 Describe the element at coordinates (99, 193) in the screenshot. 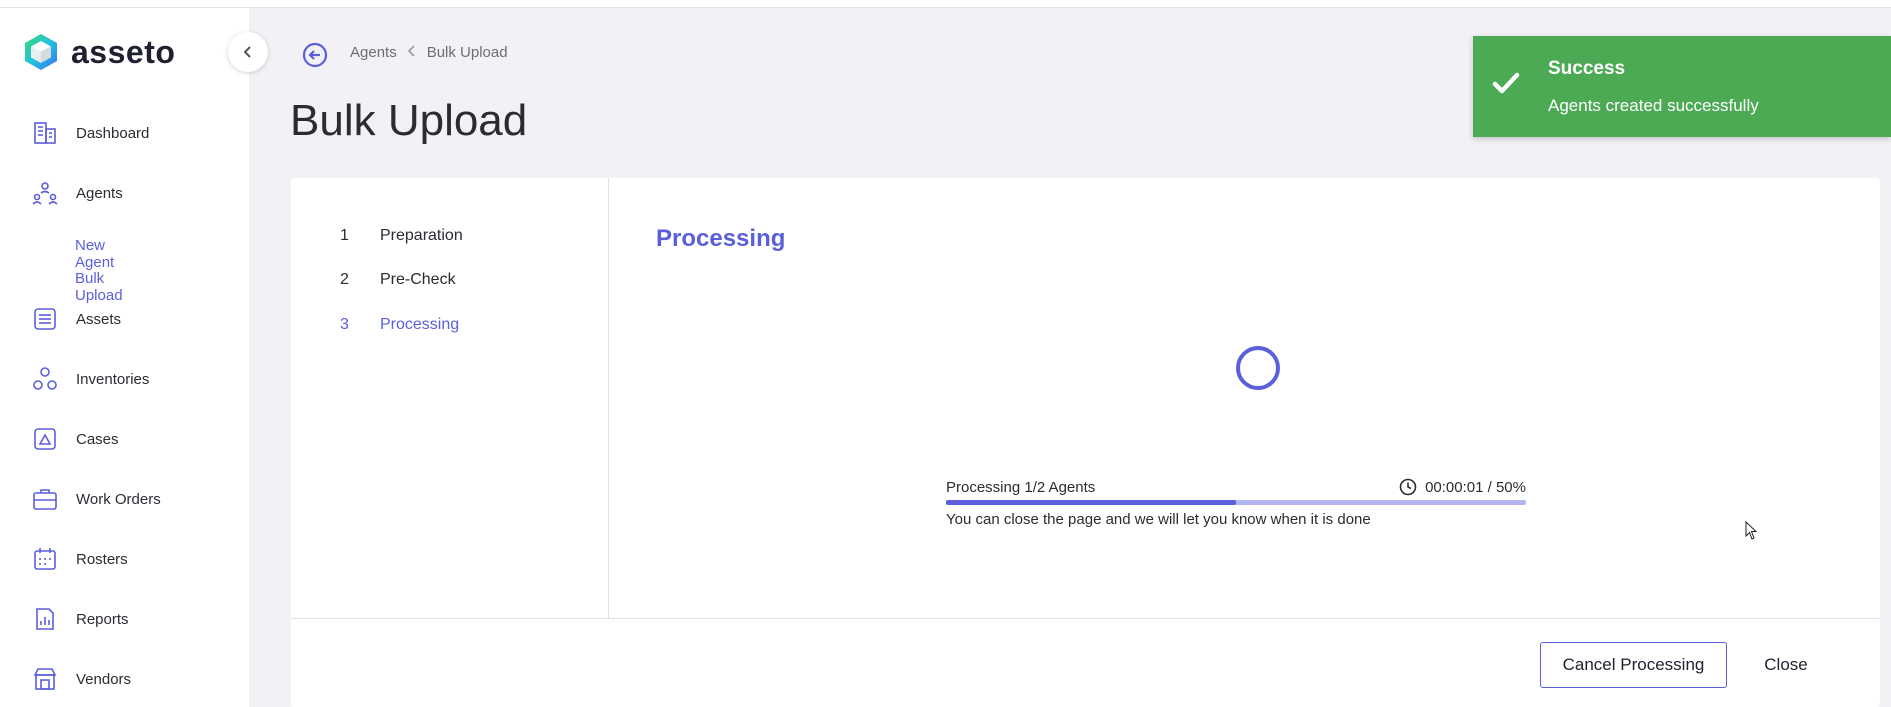

I see `sidebar-item-label: Agents` at that location.